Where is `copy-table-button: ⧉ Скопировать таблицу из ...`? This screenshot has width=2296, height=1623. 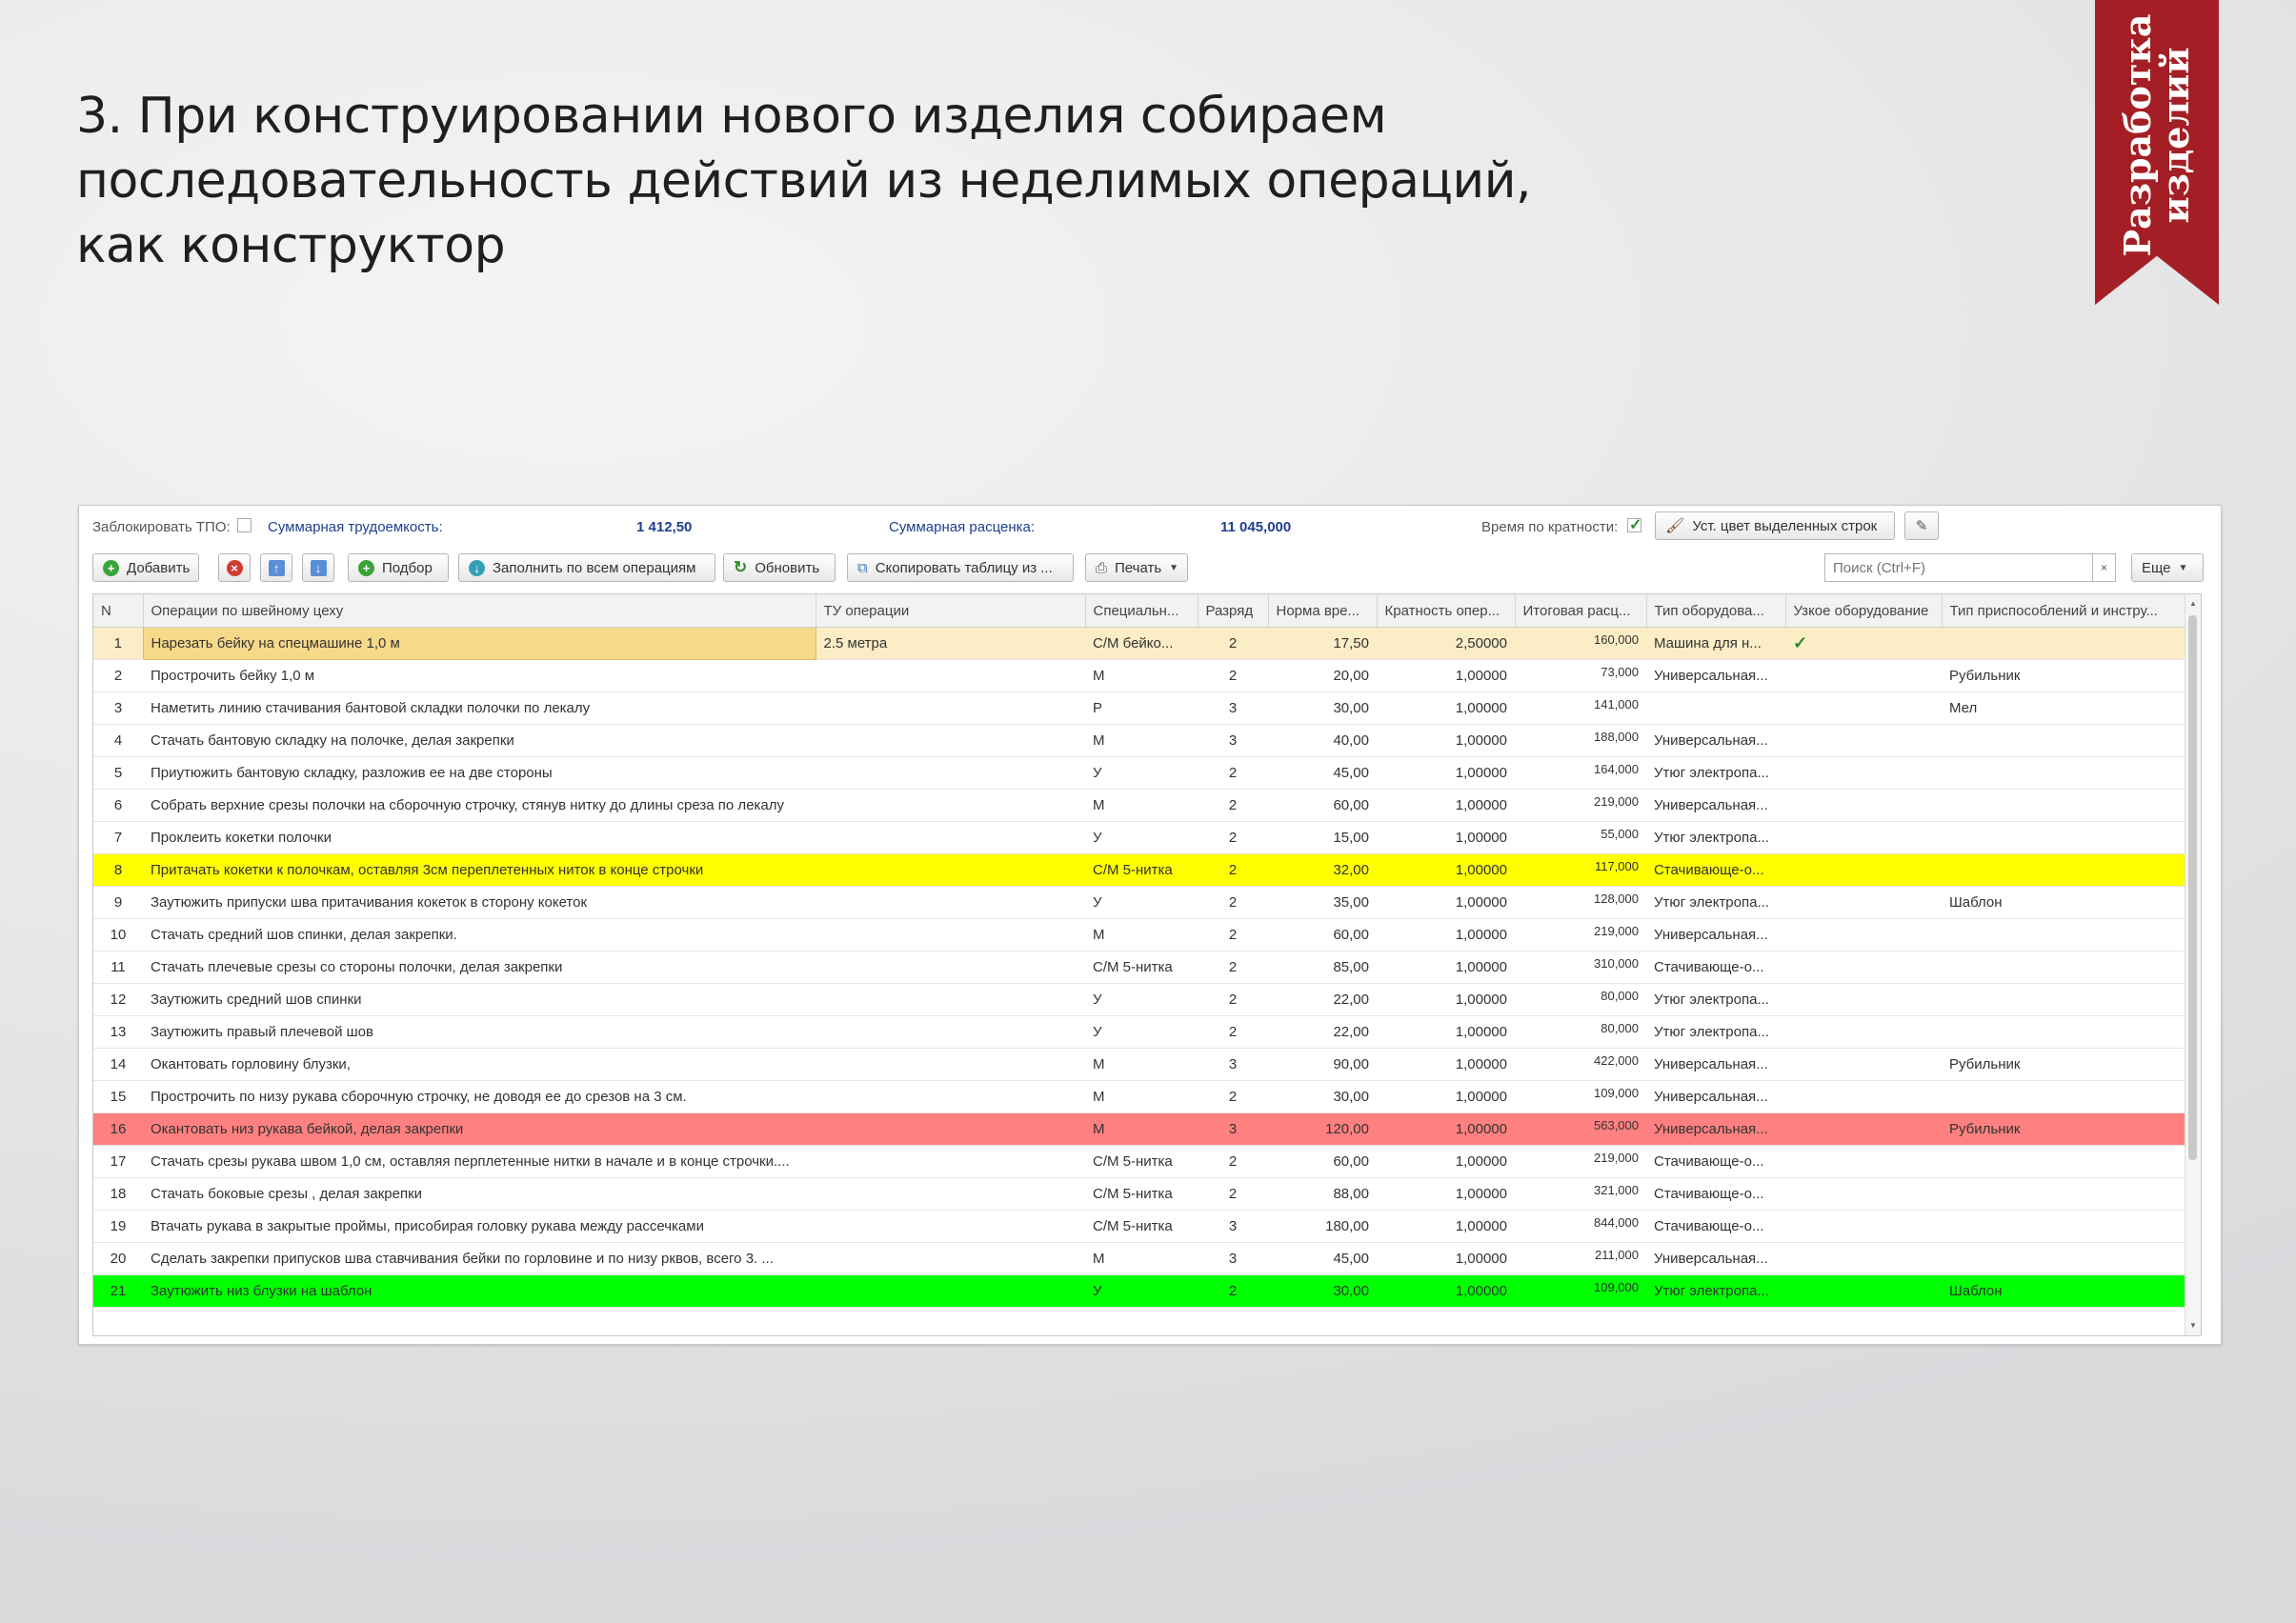 copy-table-button: ⧉ Скопировать таблицу из ... is located at coordinates (960, 567).